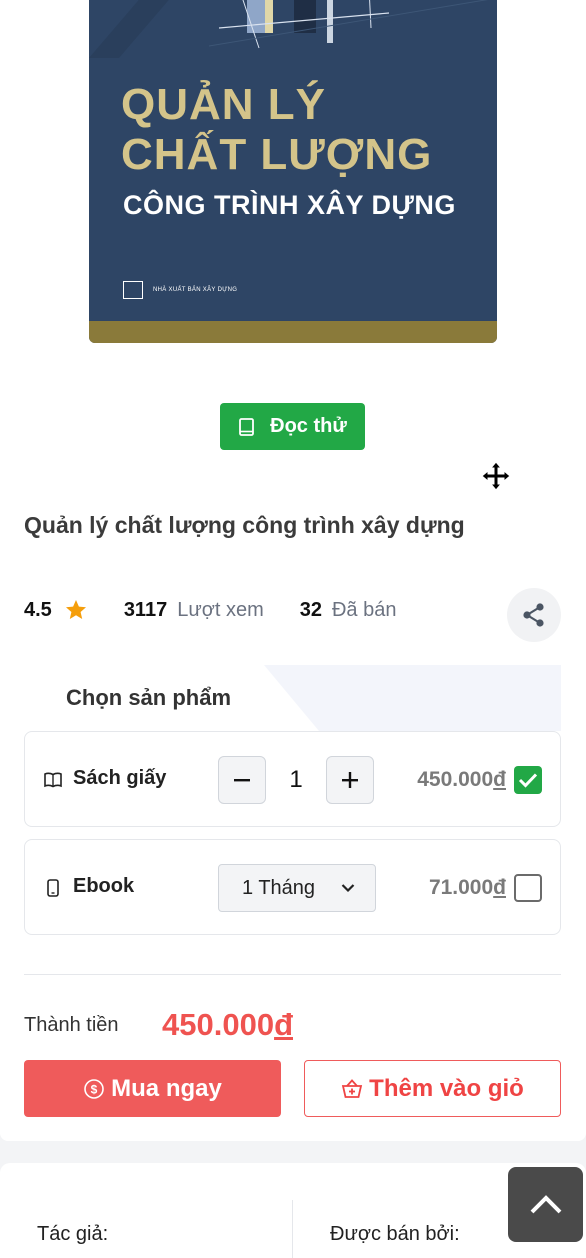  I want to click on dollar-coin-icon: $, so click(94, 1088).